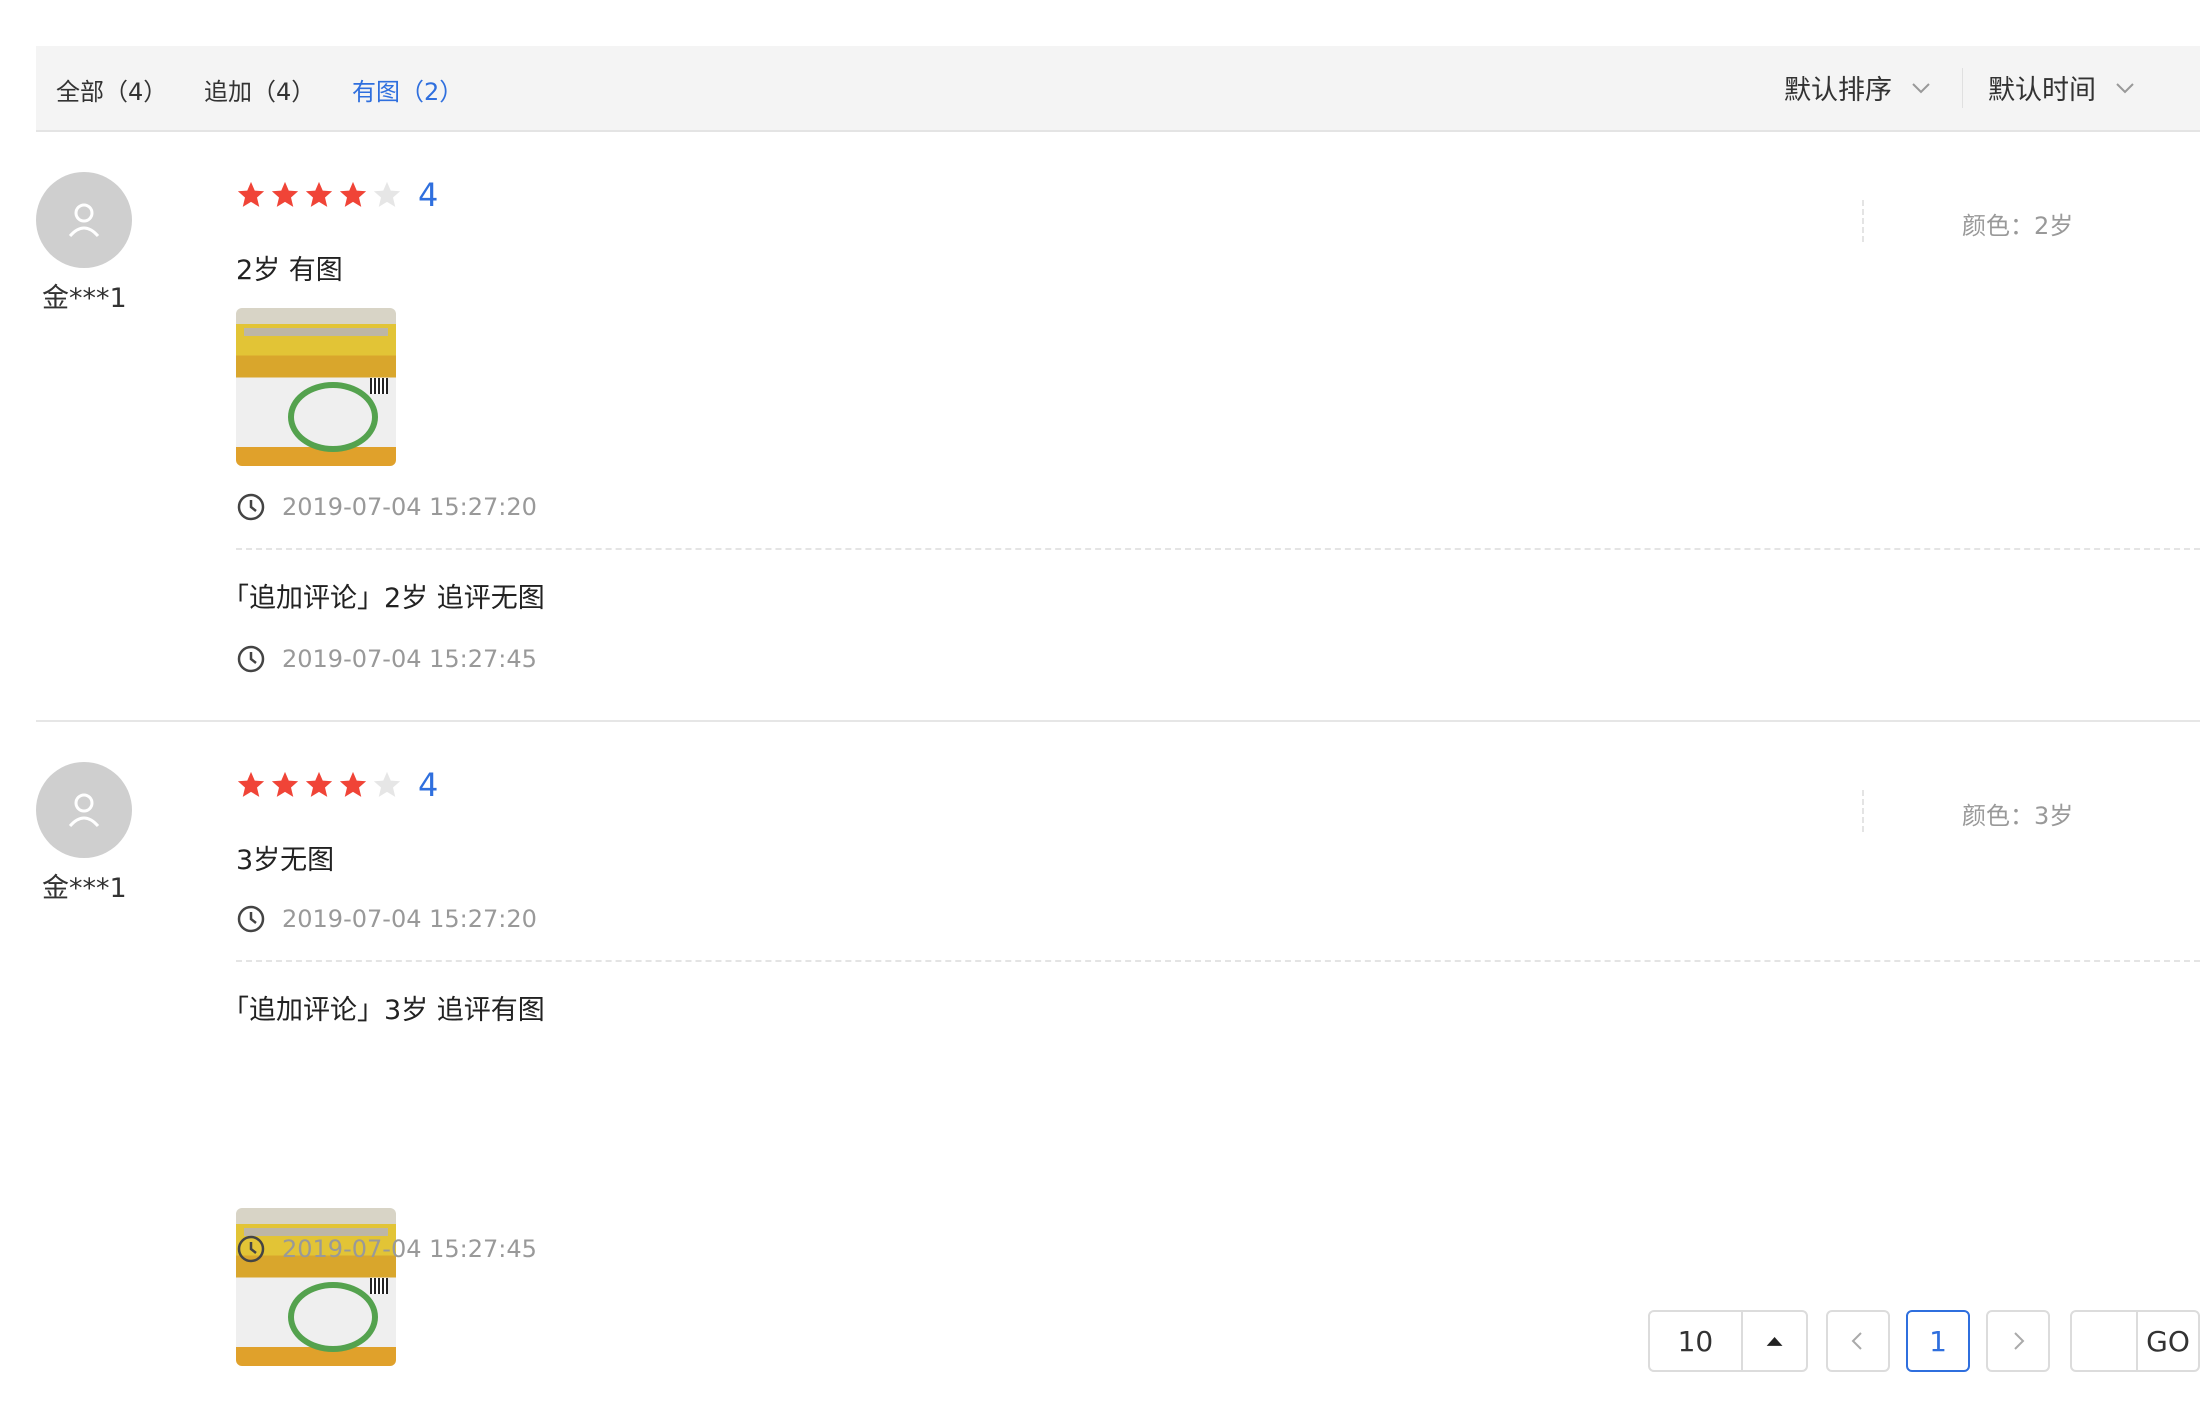  Describe the element at coordinates (316, 387) in the screenshot. I see `review-image` at that location.